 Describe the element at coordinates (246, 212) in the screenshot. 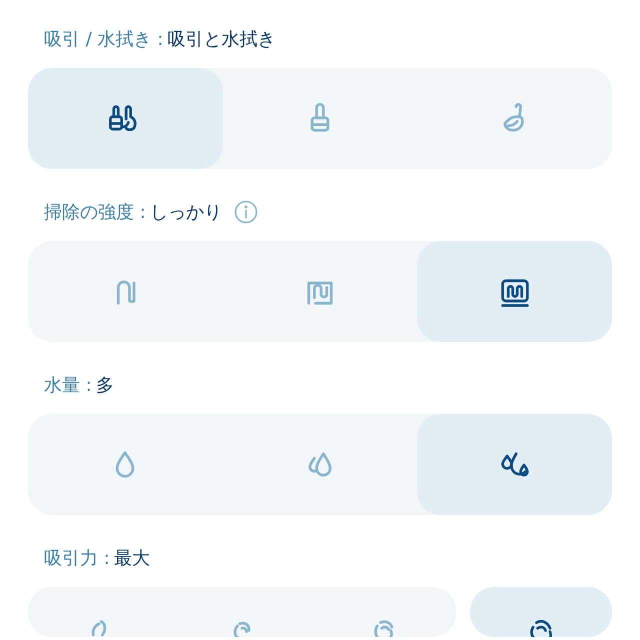

I see `info-icon` at that location.